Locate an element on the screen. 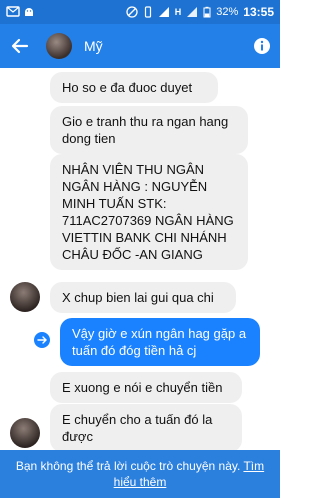 This screenshot has height=498, width=320. conversation-header: Mỹ is located at coordinates (140, 46).